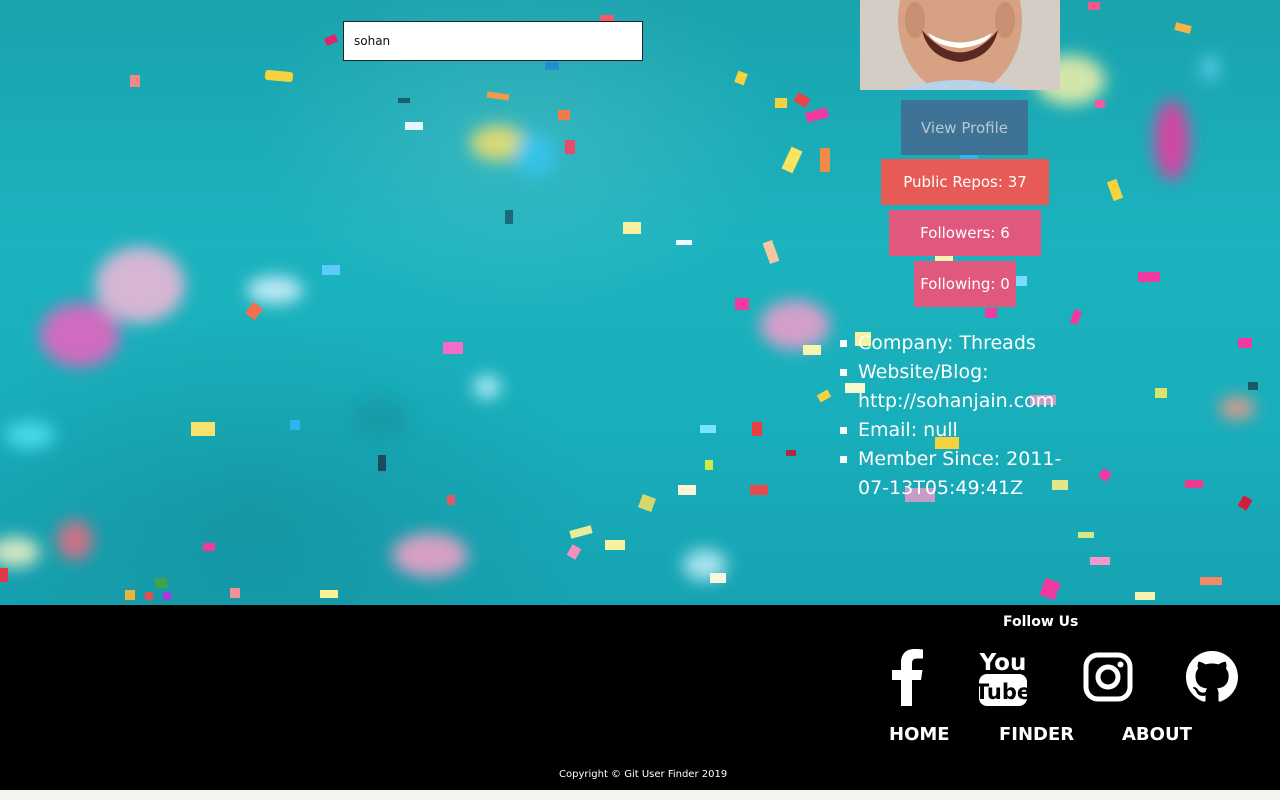  What do you see at coordinates (643, 774) in the screenshot?
I see `copyright-text: Copyright © Git User Finder 2019` at bounding box center [643, 774].